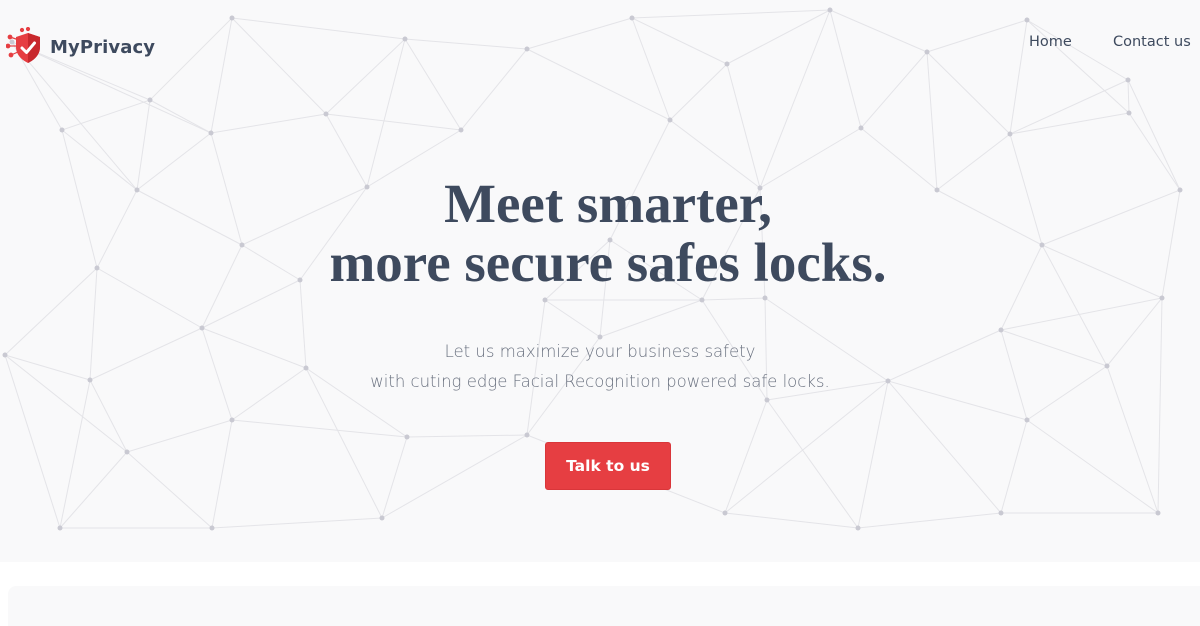 This screenshot has width=1200, height=626. I want to click on nav-link-contact-us: Contact us, so click(1152, 42).